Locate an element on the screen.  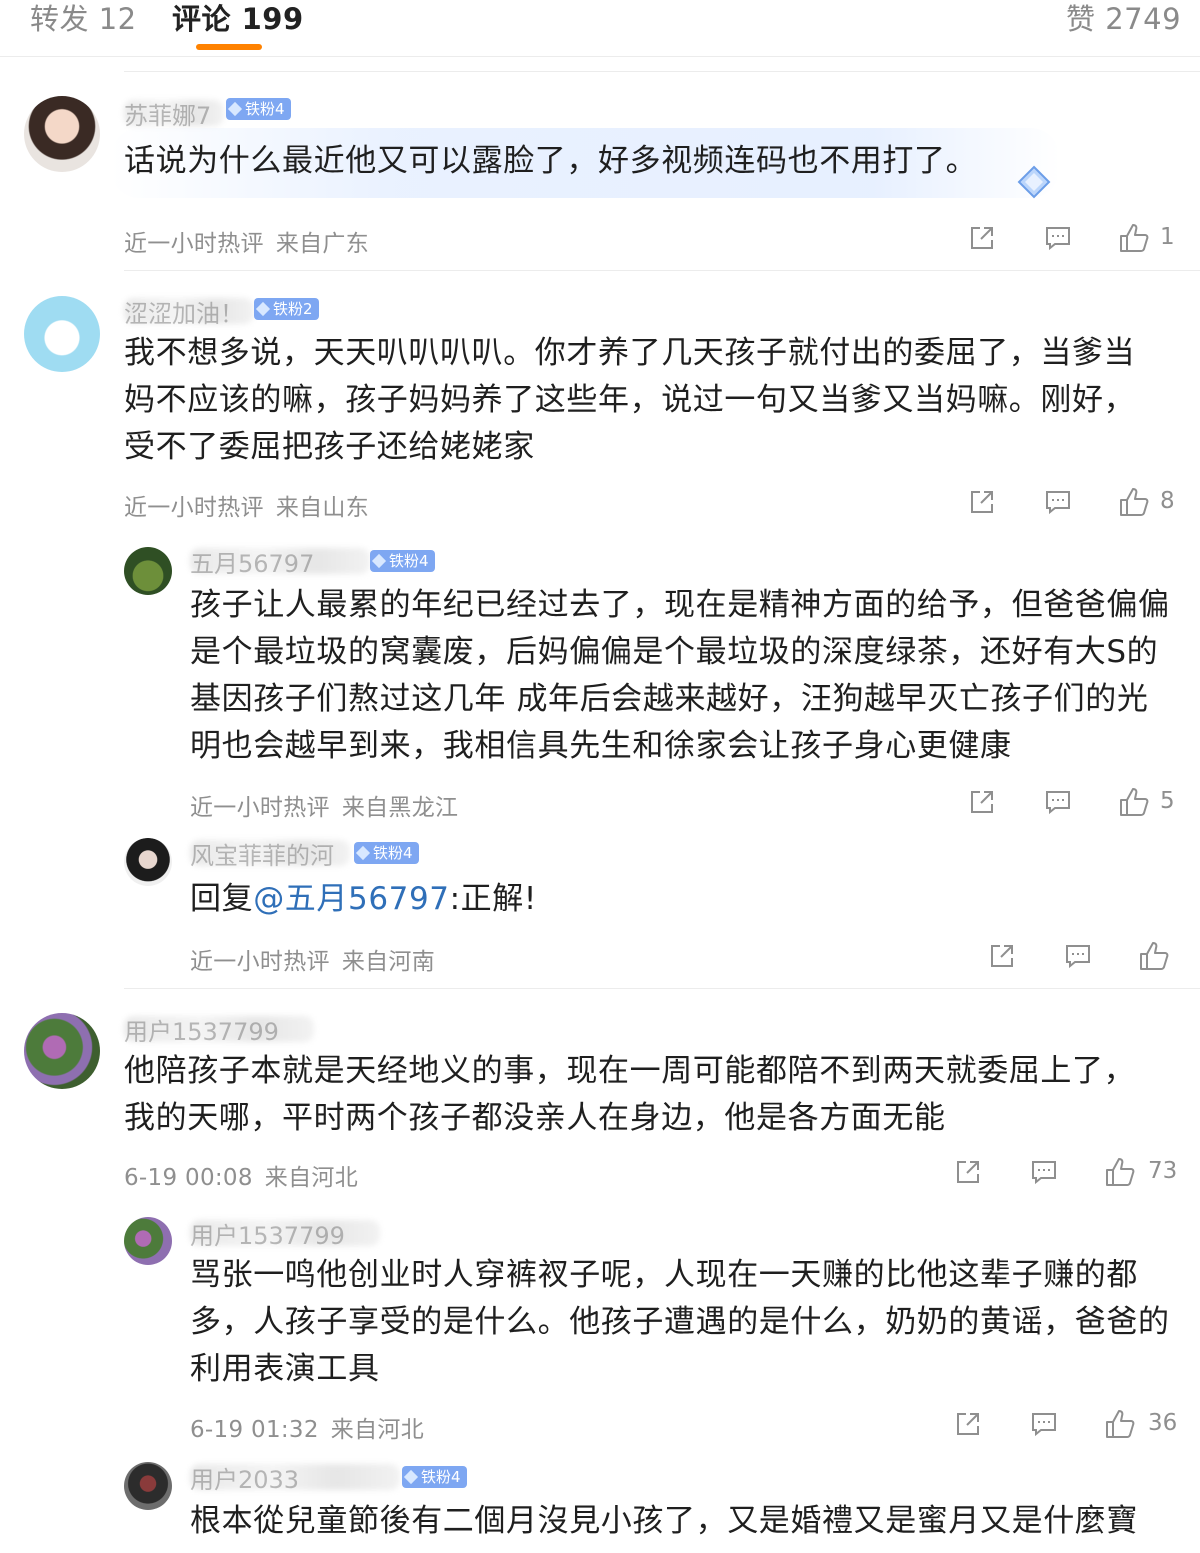
comment-meta: 近一小时热评 来自河南 is located at coordinates (312, 959).